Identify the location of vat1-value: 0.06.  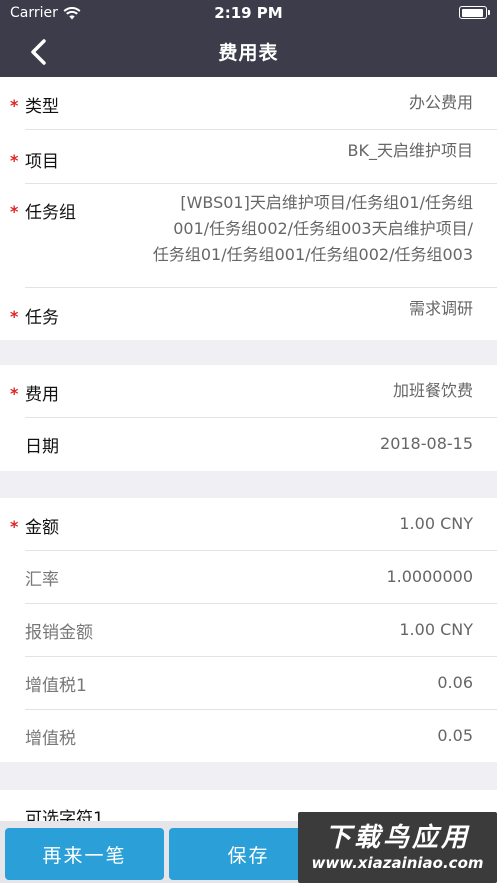
(455, 682).